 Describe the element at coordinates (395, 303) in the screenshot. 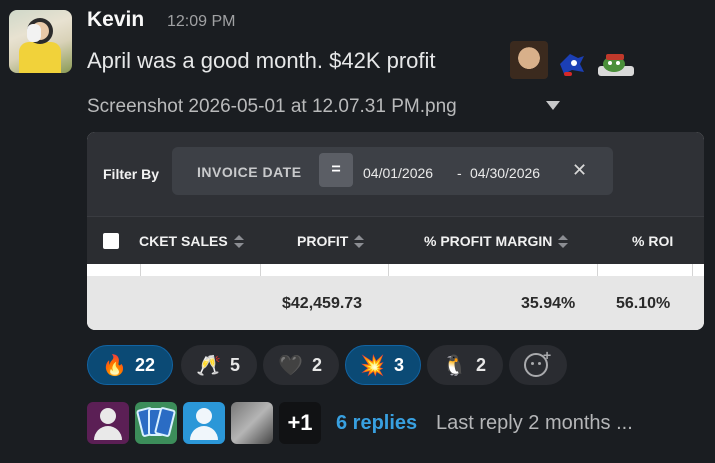

I see `totals-row: $42,459.73 35.94% 56.10%` at that location.